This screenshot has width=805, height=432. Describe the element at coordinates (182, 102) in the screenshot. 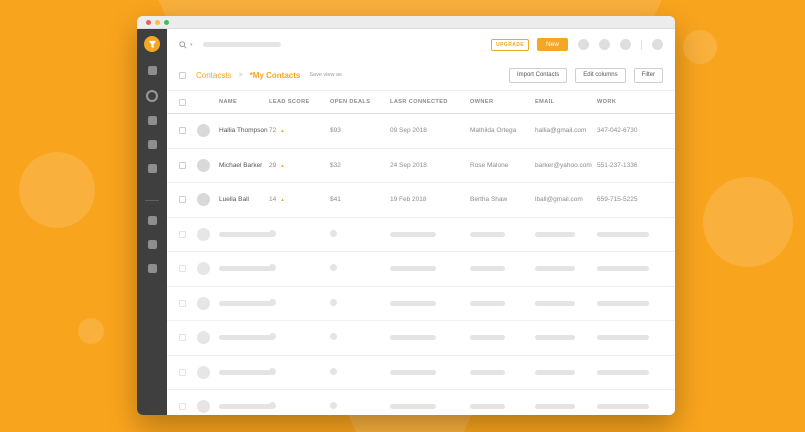

I see `select-all-checkbox` at that location.